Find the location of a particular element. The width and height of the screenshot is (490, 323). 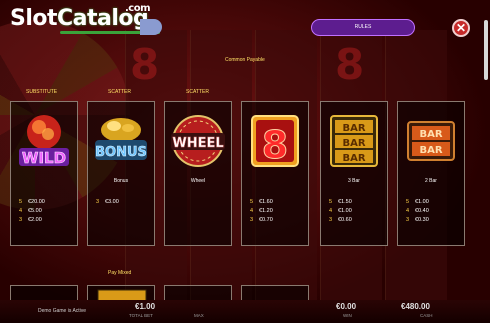

rules-tab: RULES is located at coordinates (363, 27).